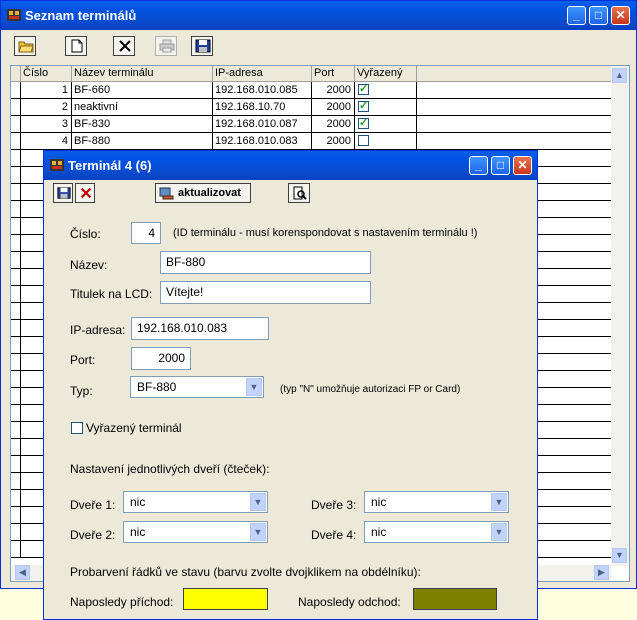 The width and height of the screenshot is (637, 620). I want to click on nazev-input: BF-880, so click(265, 262).